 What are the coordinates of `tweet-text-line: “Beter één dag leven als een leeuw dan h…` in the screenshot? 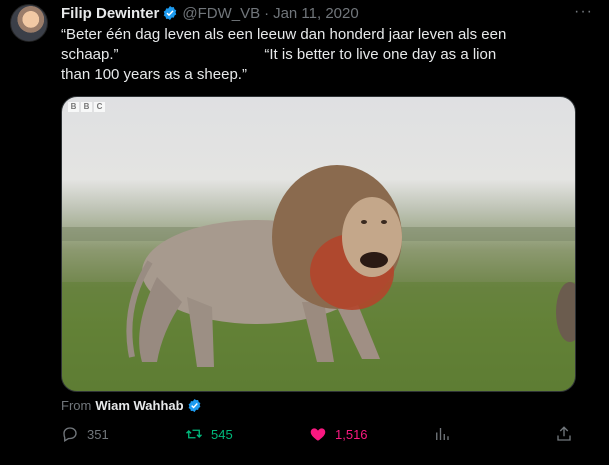 It's located at (284, 34).